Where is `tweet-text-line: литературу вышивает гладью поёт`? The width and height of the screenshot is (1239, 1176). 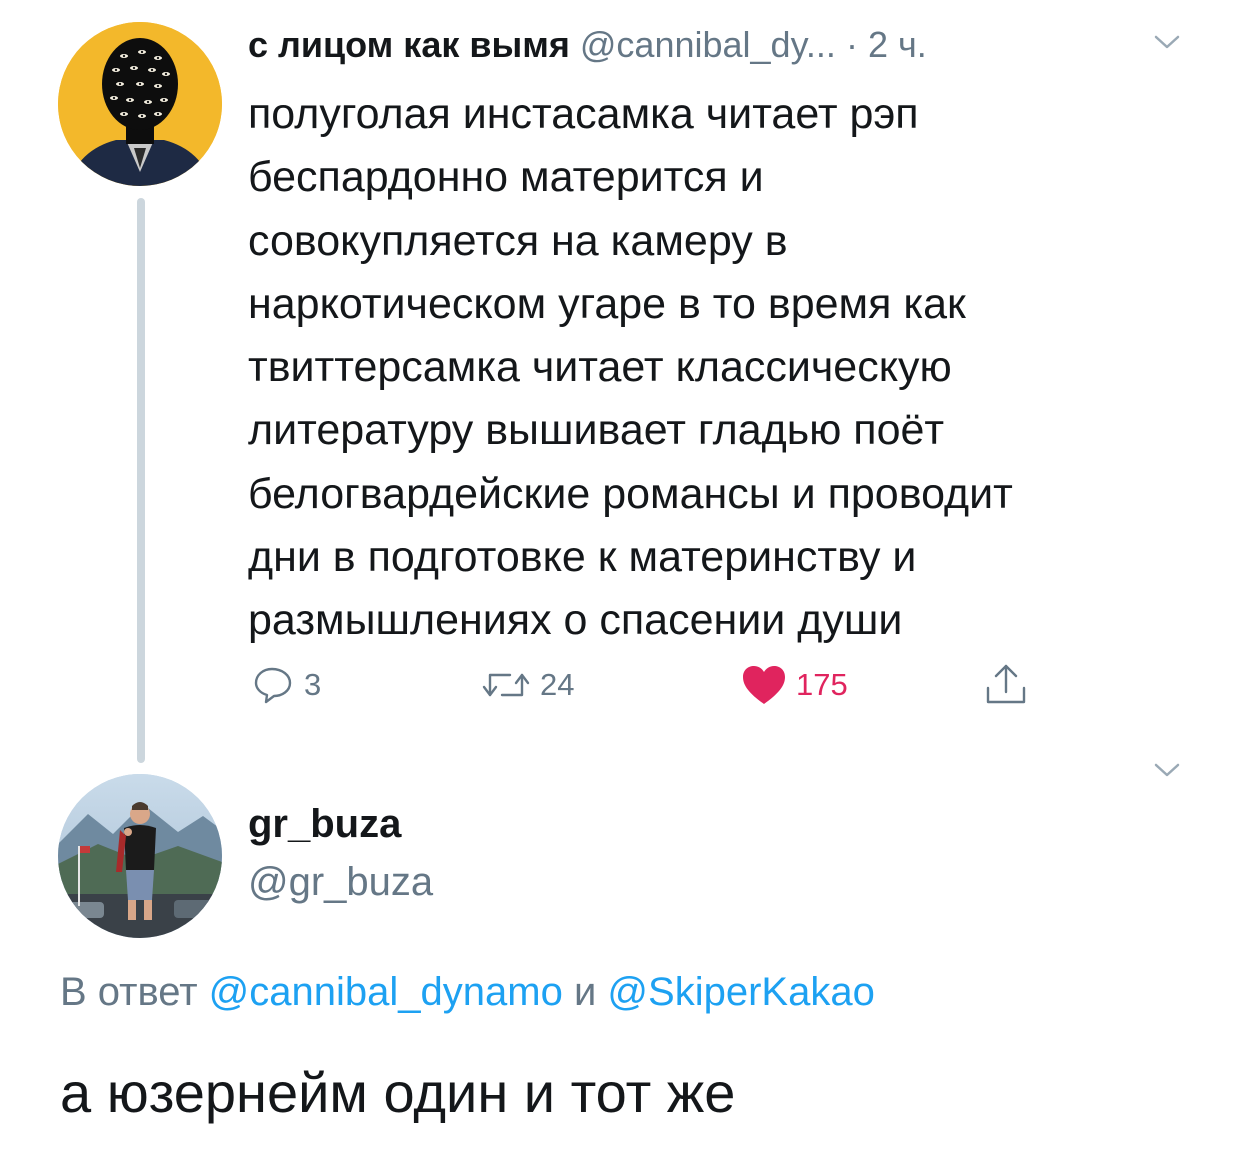 tweet-text-line: литературу вышивает гладью поёт is located at coordinates (596, 430).